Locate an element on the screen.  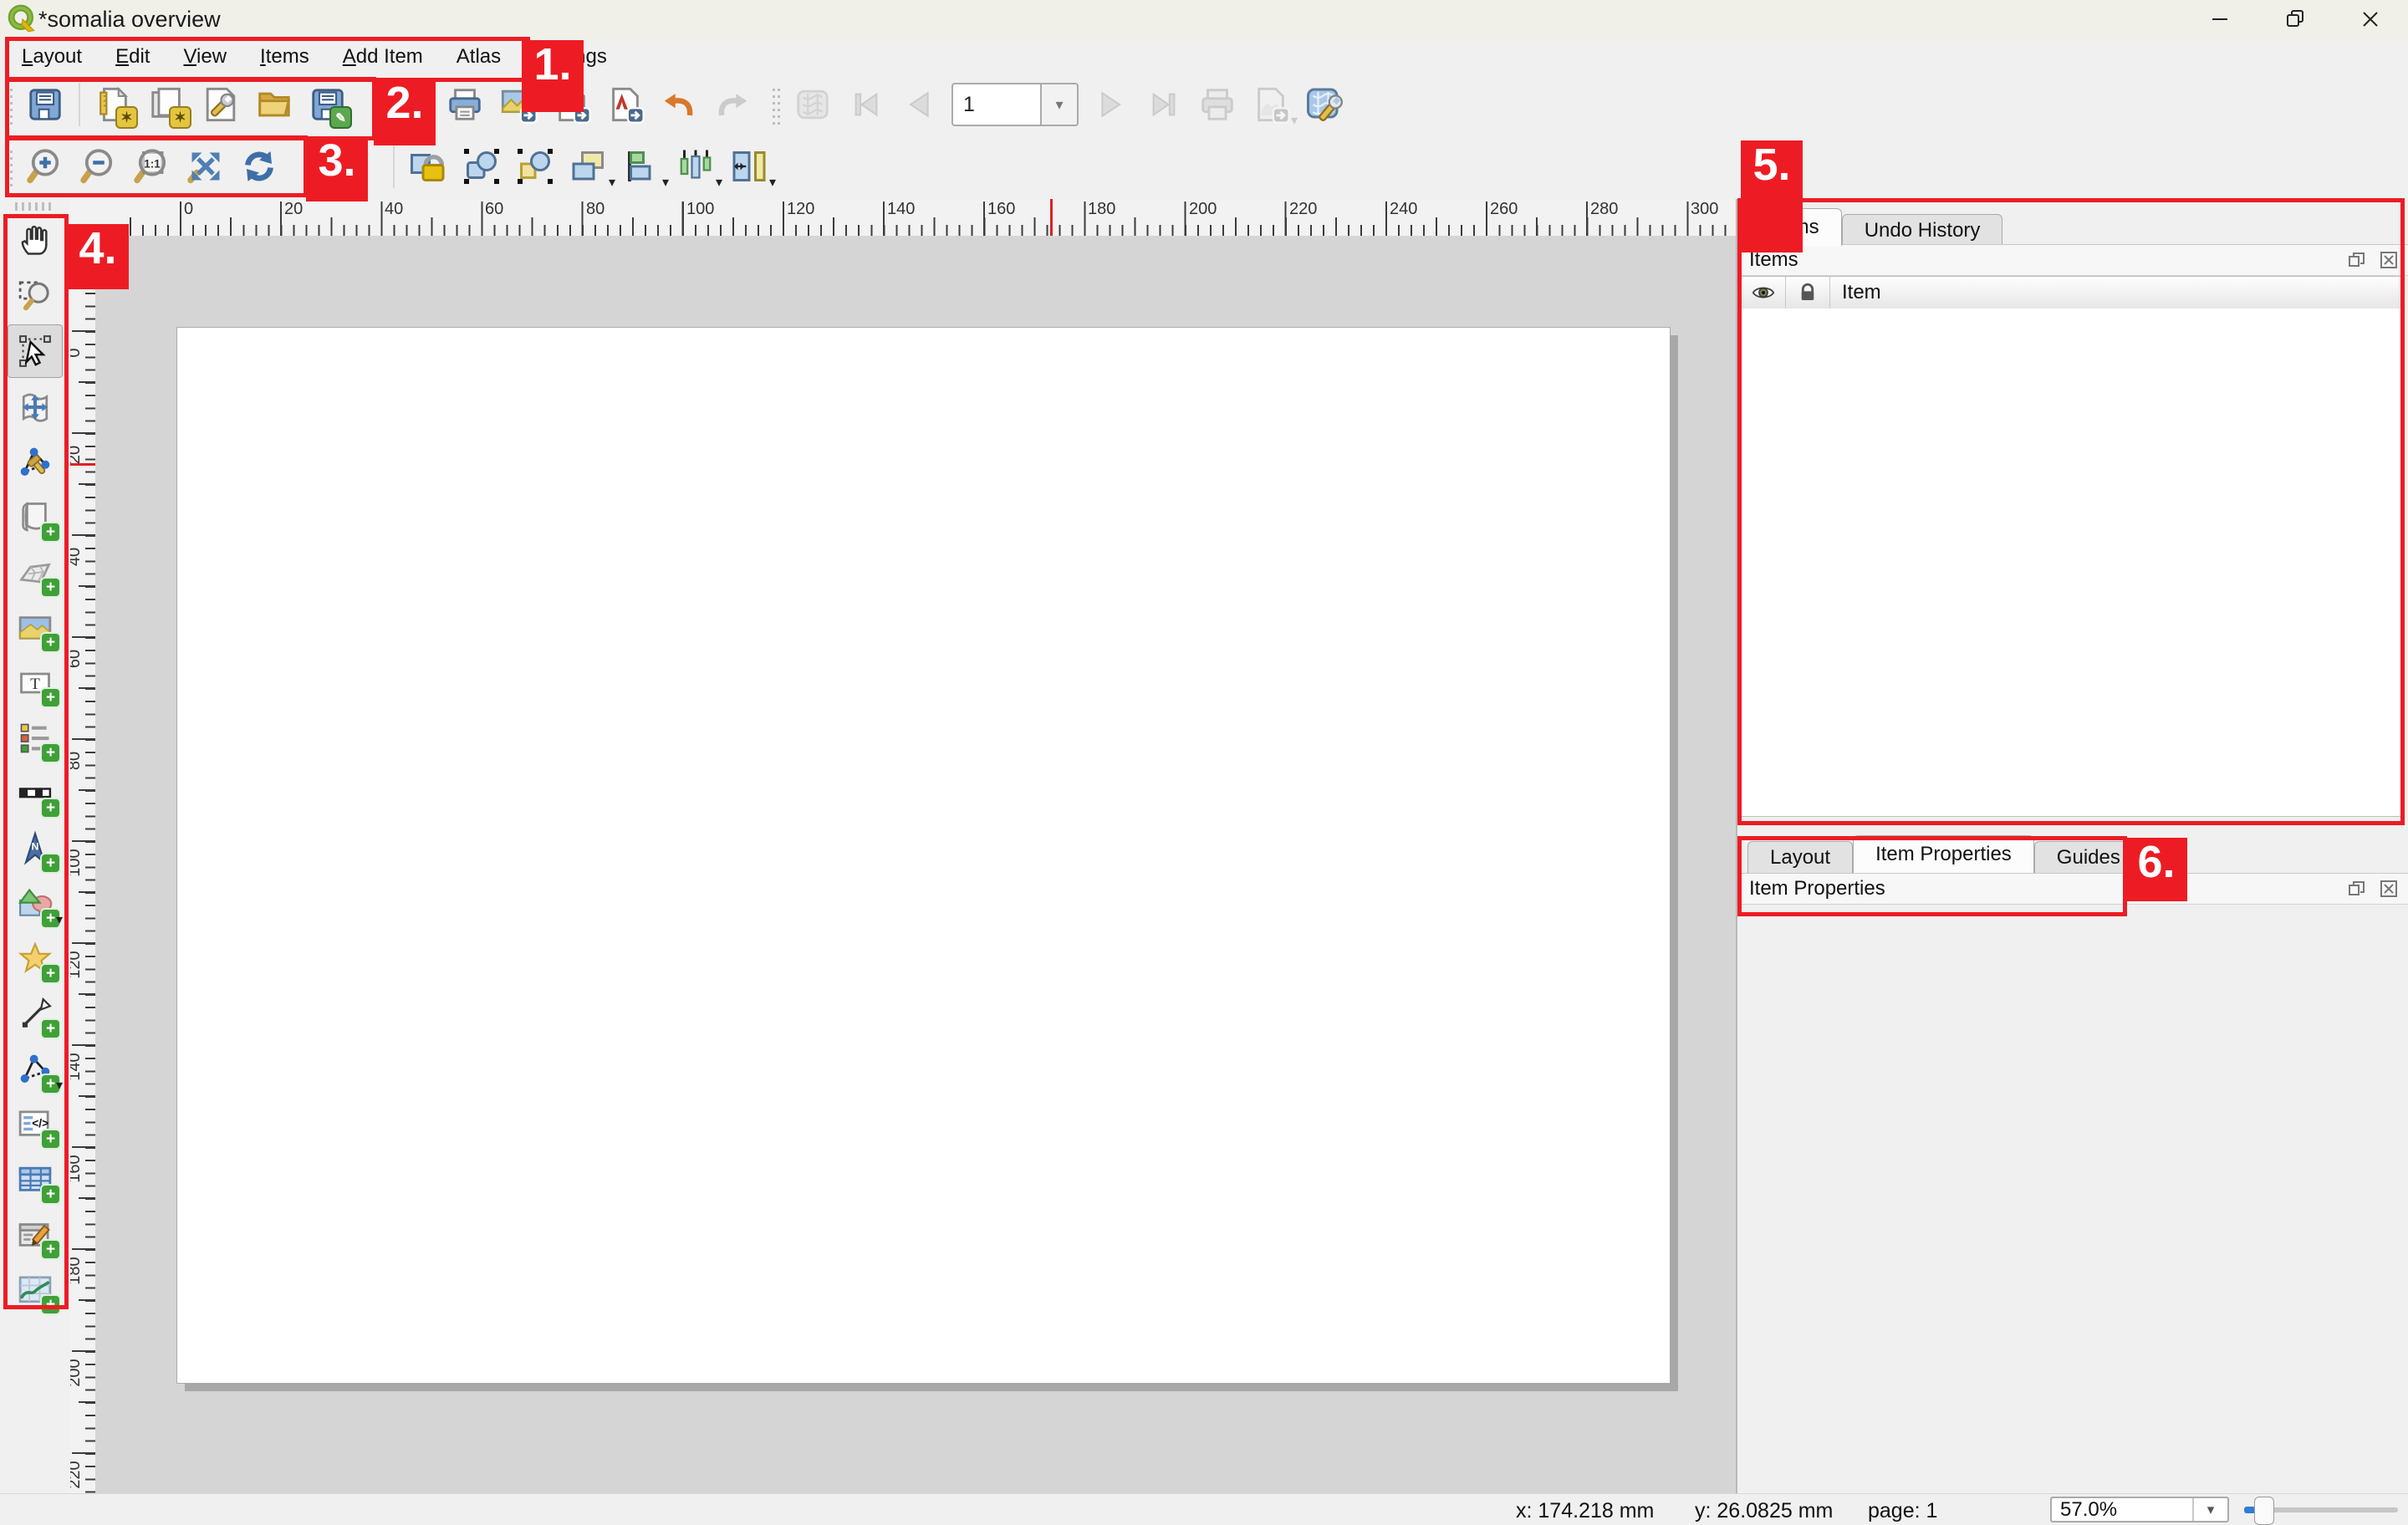
add-legend-tool-button is located at coordinates (35, 738).